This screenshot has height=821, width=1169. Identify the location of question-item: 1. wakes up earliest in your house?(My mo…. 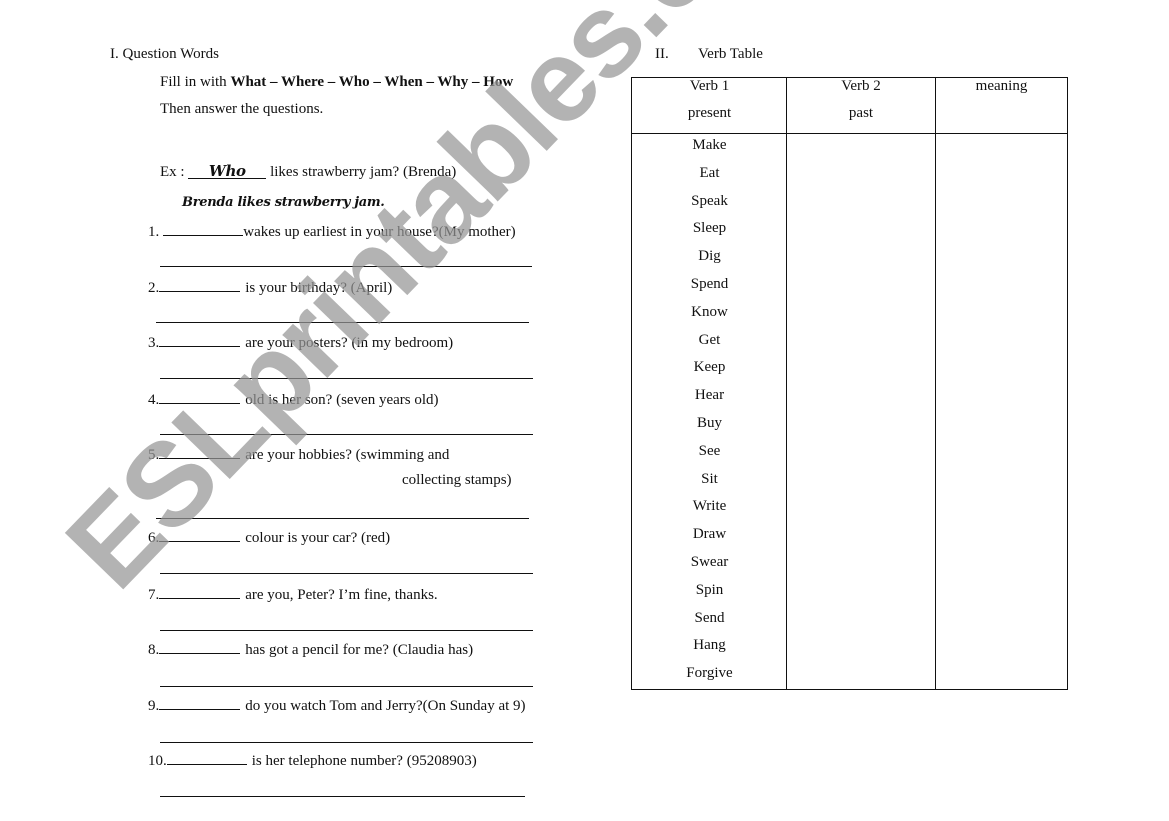
(332, 231).